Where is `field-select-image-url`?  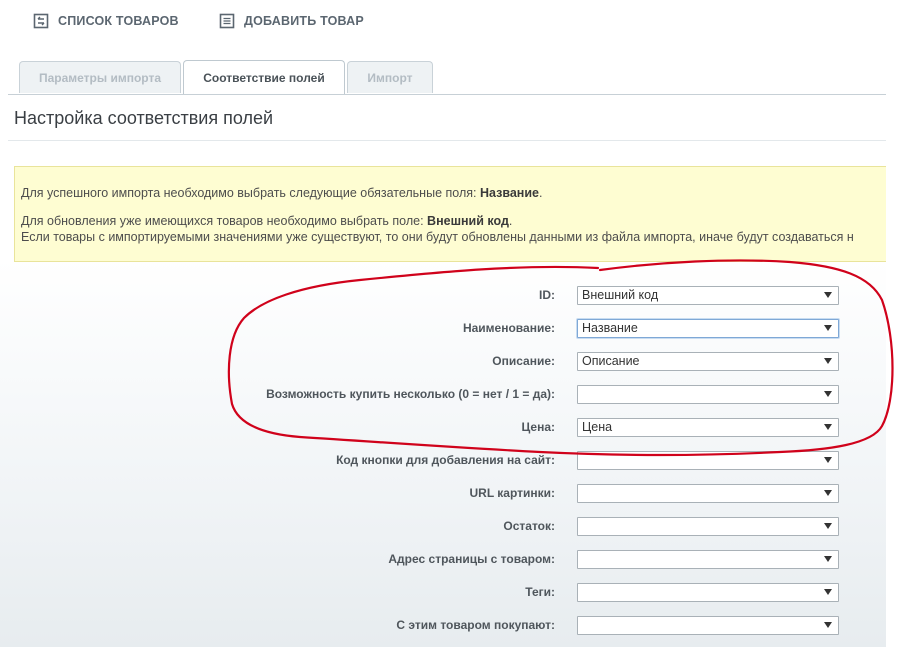 field-select-image-url is located at coordinates (708, 493).